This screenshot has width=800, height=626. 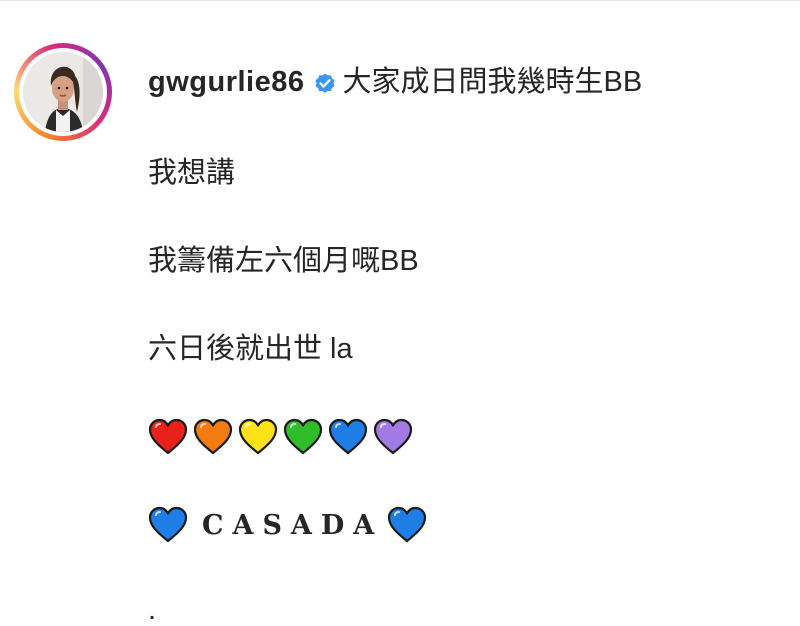 What do you see at coordinates (400, 0) in the screenshot?
I see `top-divider` at bounding box center [400, 0].